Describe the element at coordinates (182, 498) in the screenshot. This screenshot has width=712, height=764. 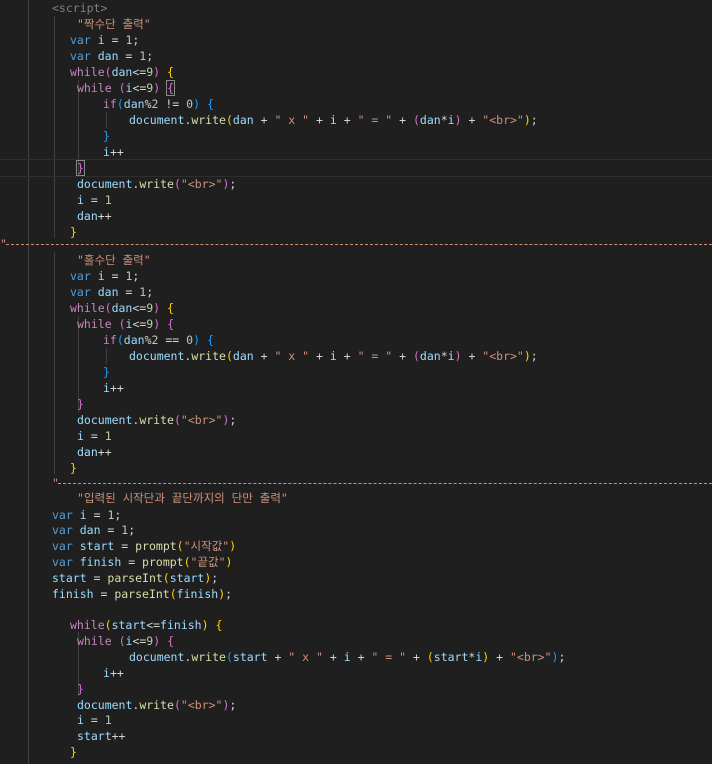
I see `code-line: "입력된 시작단과 끝단까지의 단만 출력"` at that location.